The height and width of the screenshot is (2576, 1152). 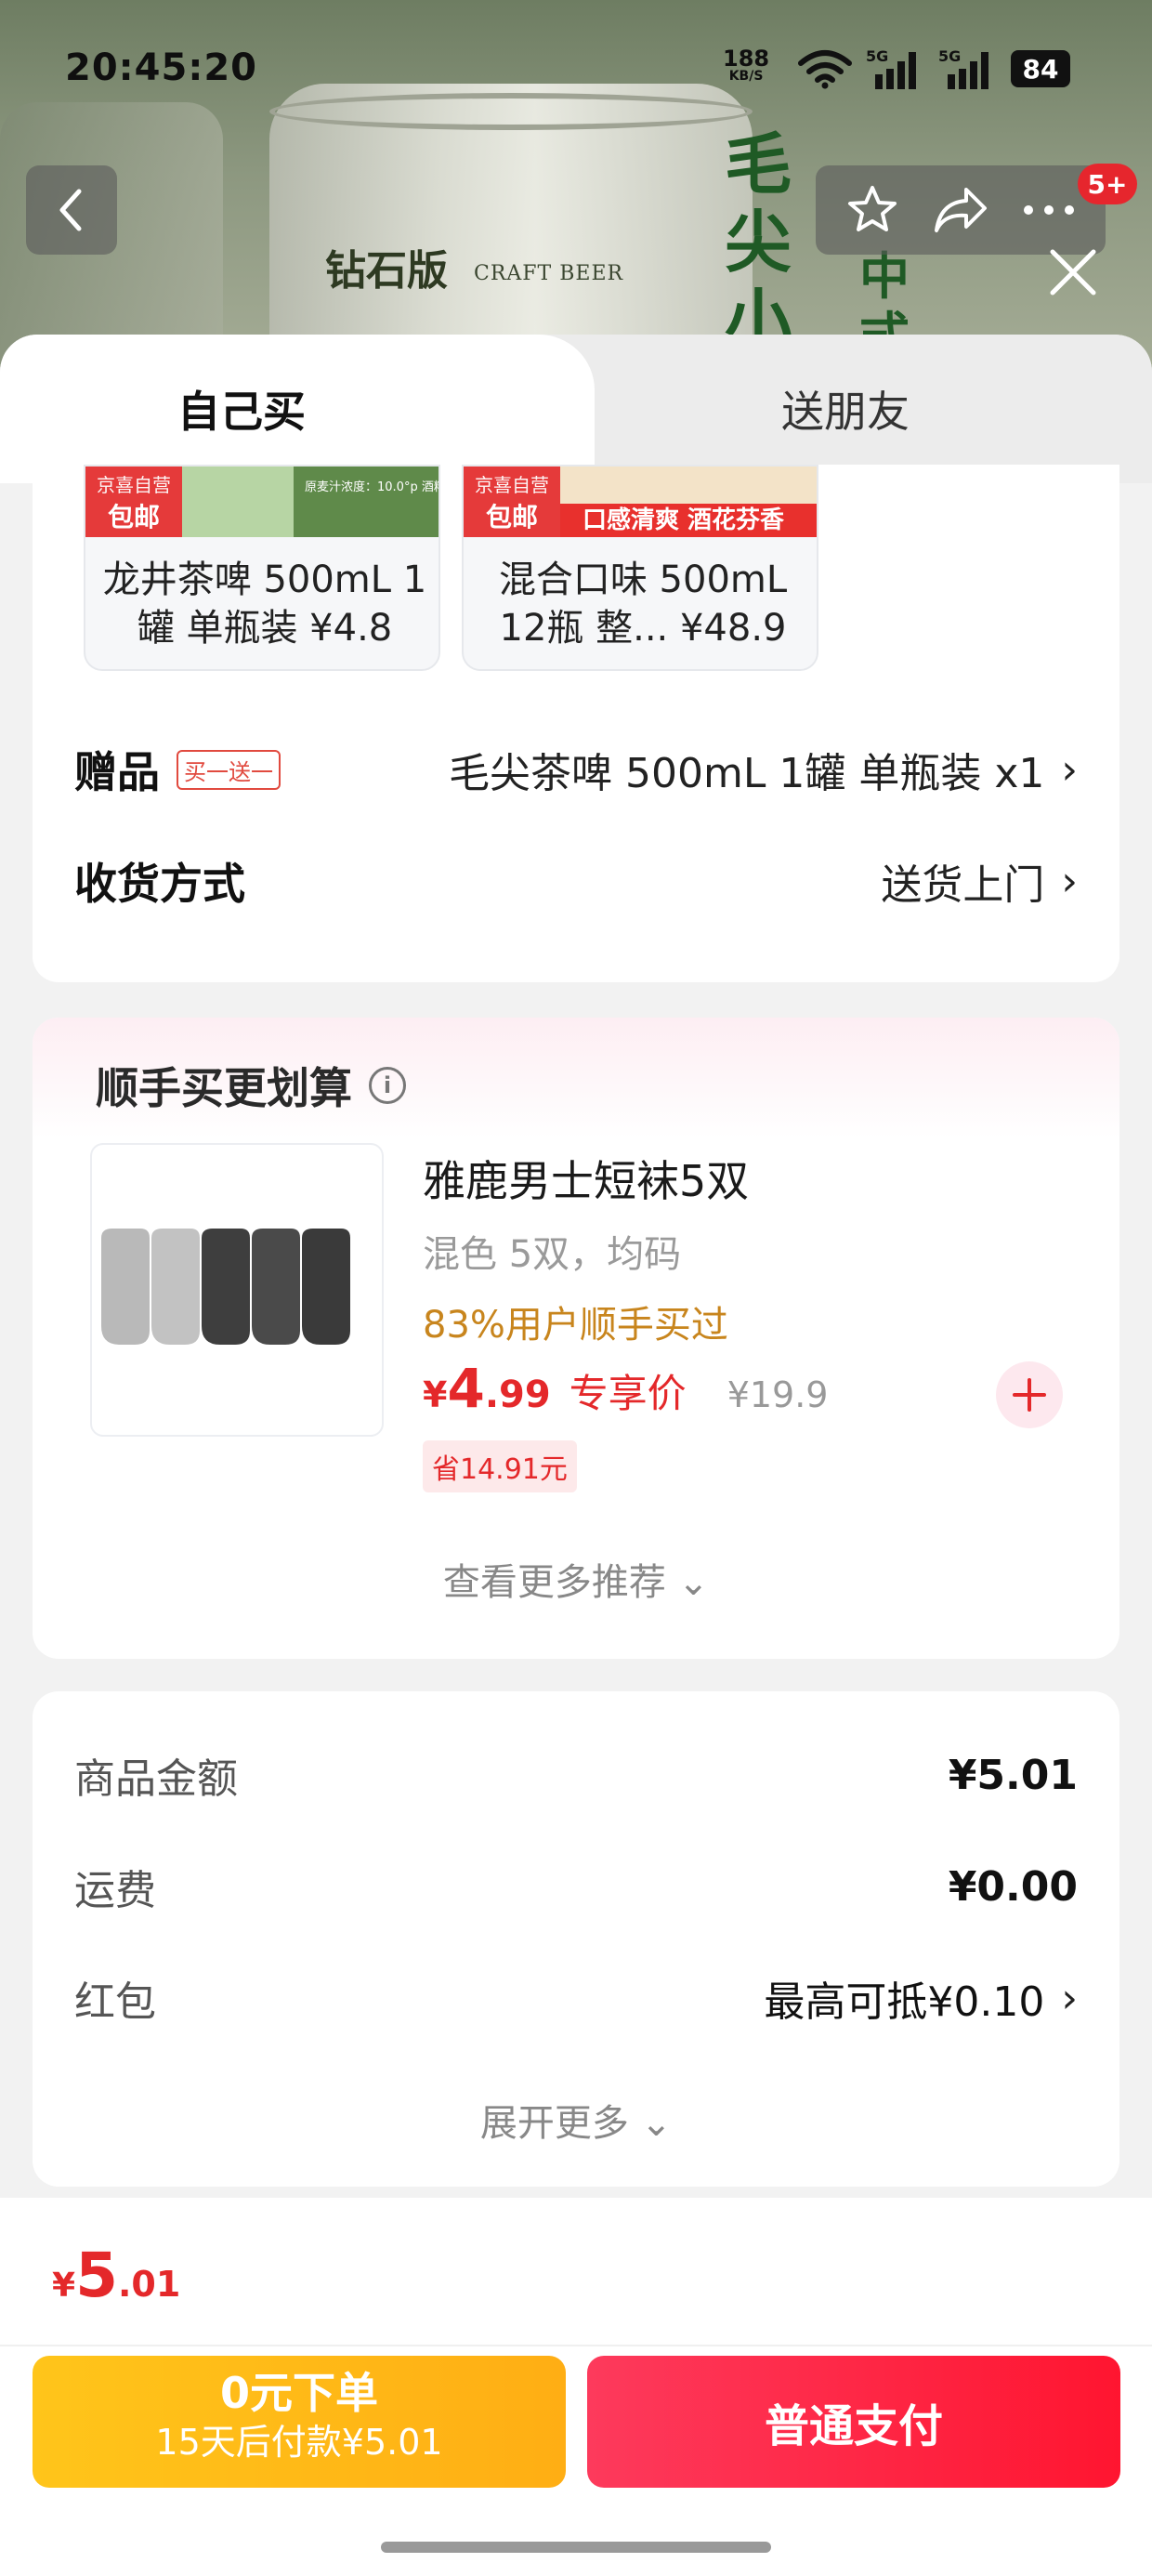 What do you see at coordinates (241, 412) in the screenshot?
I see `tab-buy-self-label: 自己买` at bounding box center [241, 412].